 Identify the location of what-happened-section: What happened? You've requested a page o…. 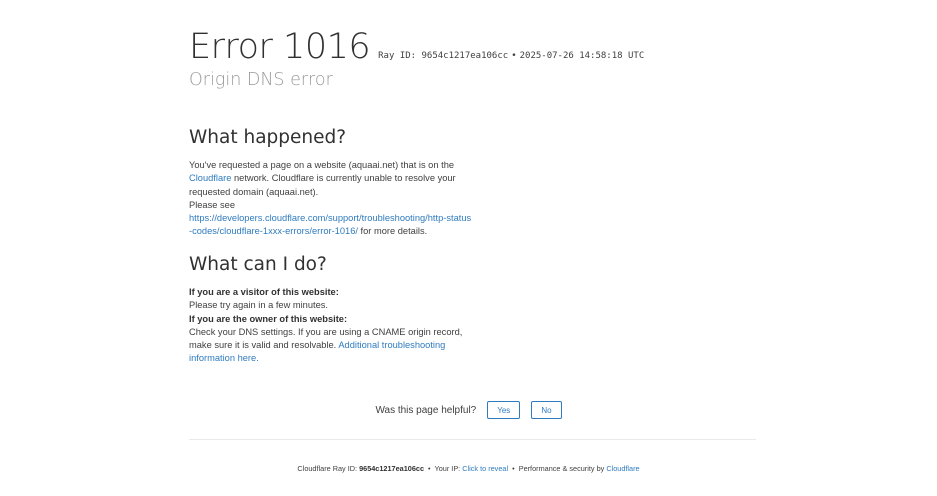
(331, 182).